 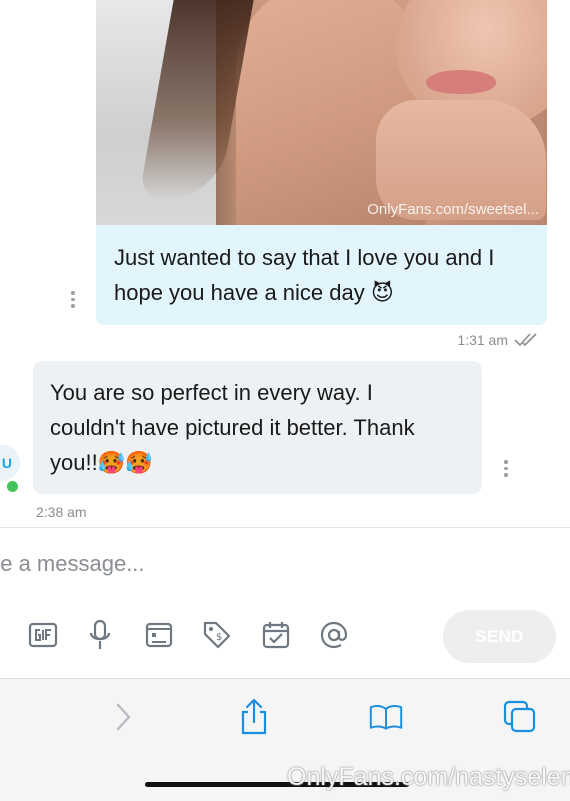 What do you see at coordinates (520, 717) in the screenshot?
I see `tabs-icon` at bounding box center [520, 717].